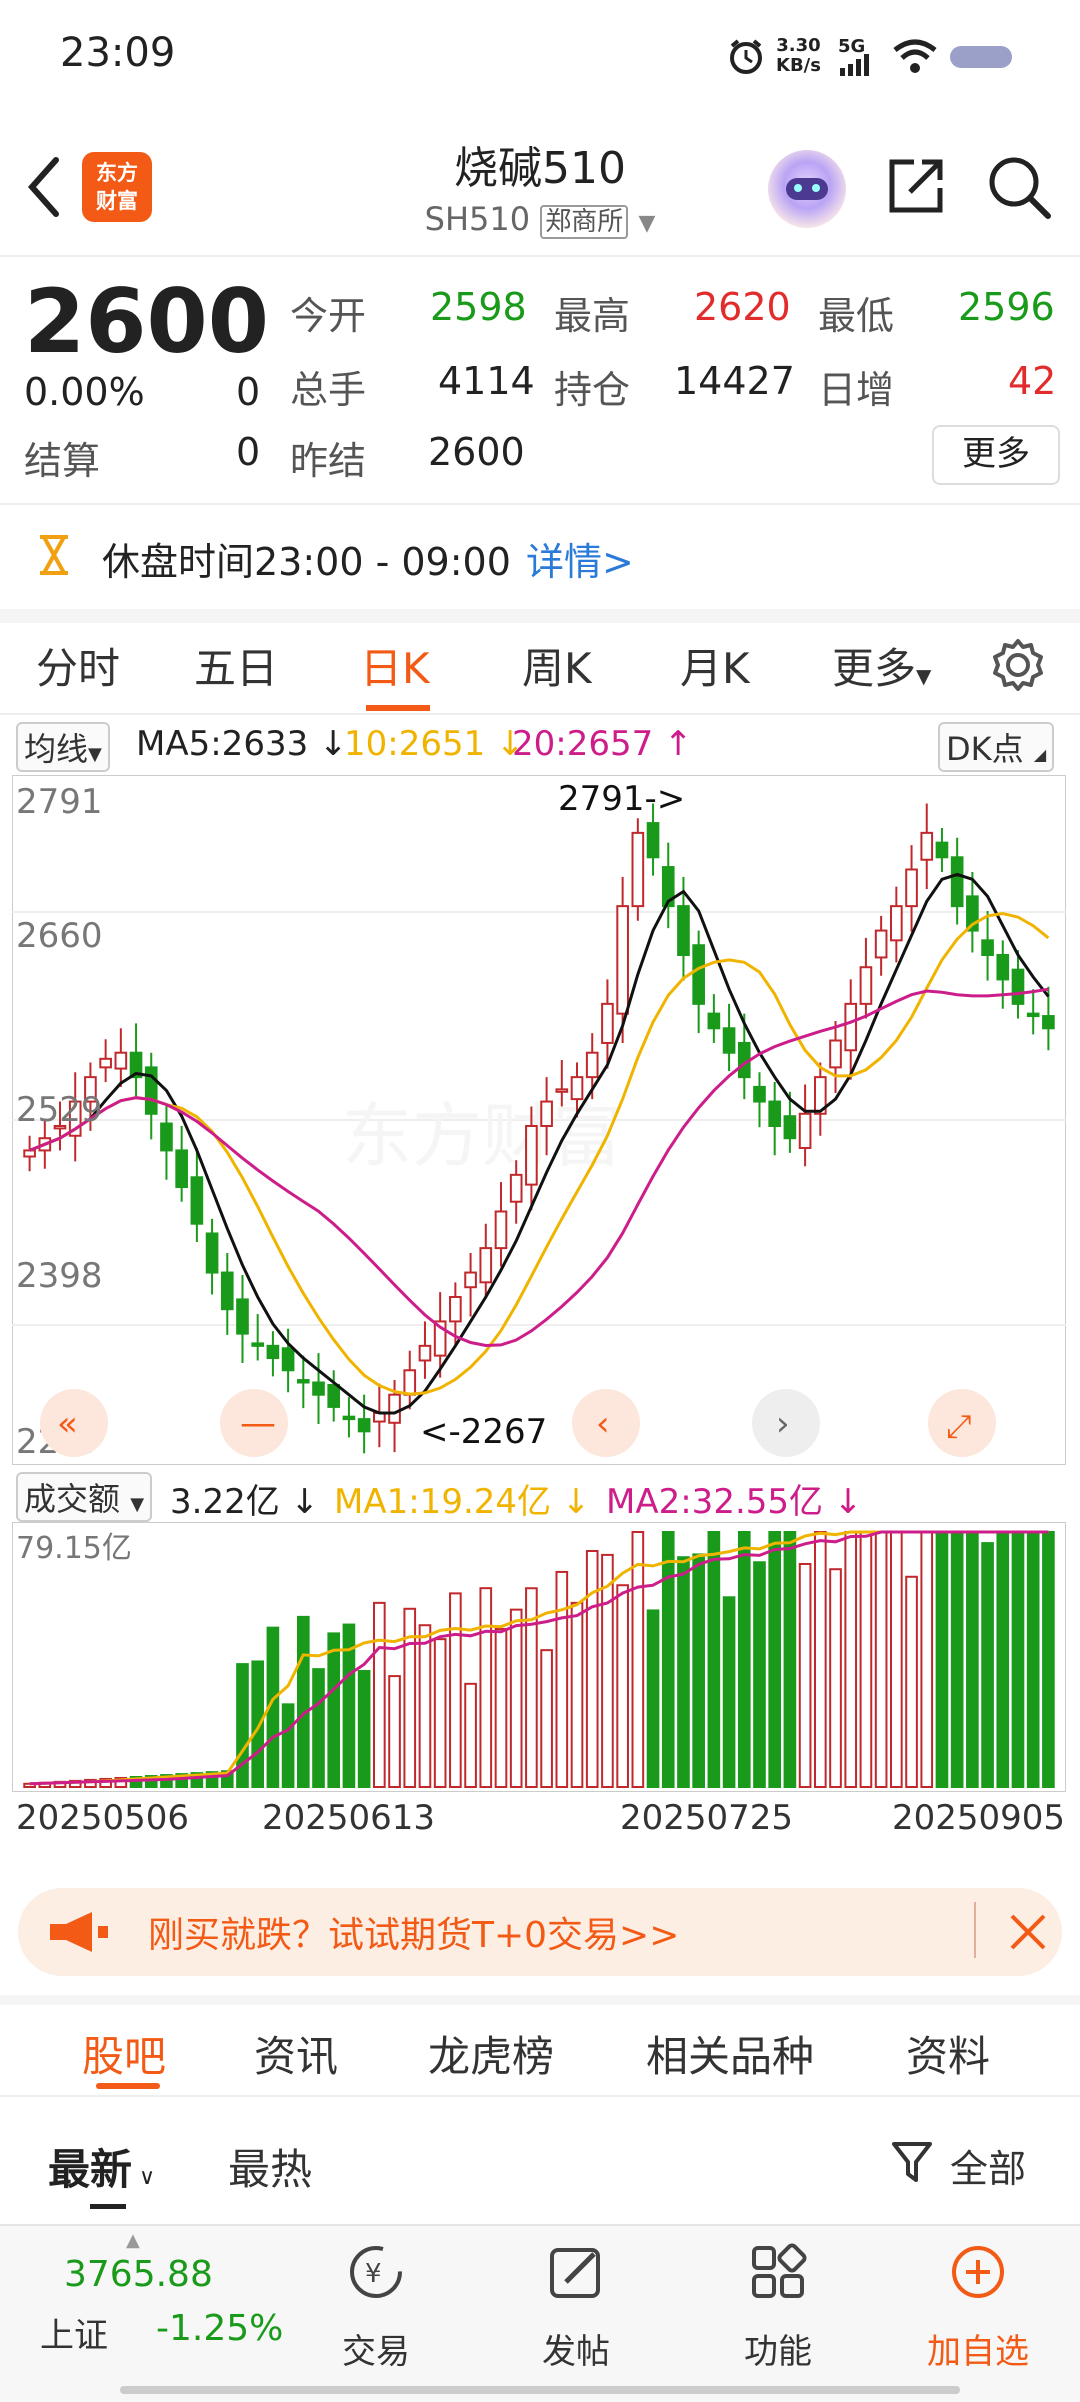  What do you see at coordinates (248, 452) in the screenshot?
I see `settle-value: 0` at bounding box center [248, 452].